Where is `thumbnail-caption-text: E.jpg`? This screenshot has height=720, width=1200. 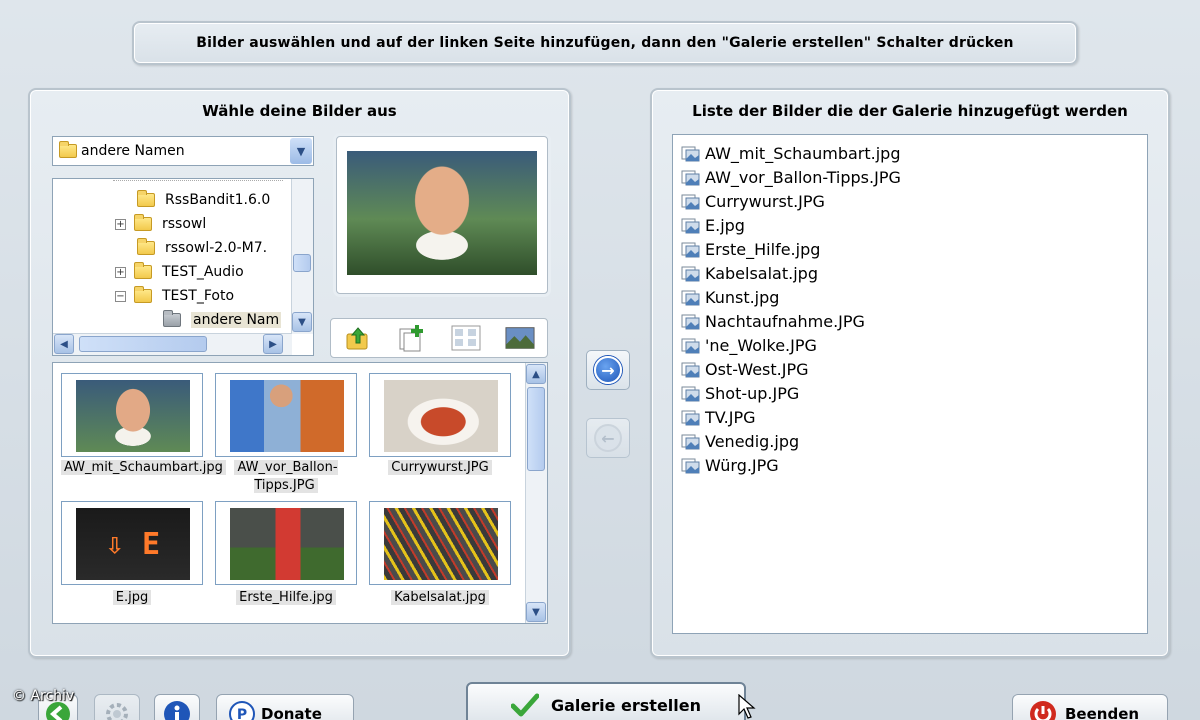 thumbnail-caption-text: E.jpg is located at coordinates (132, 597).